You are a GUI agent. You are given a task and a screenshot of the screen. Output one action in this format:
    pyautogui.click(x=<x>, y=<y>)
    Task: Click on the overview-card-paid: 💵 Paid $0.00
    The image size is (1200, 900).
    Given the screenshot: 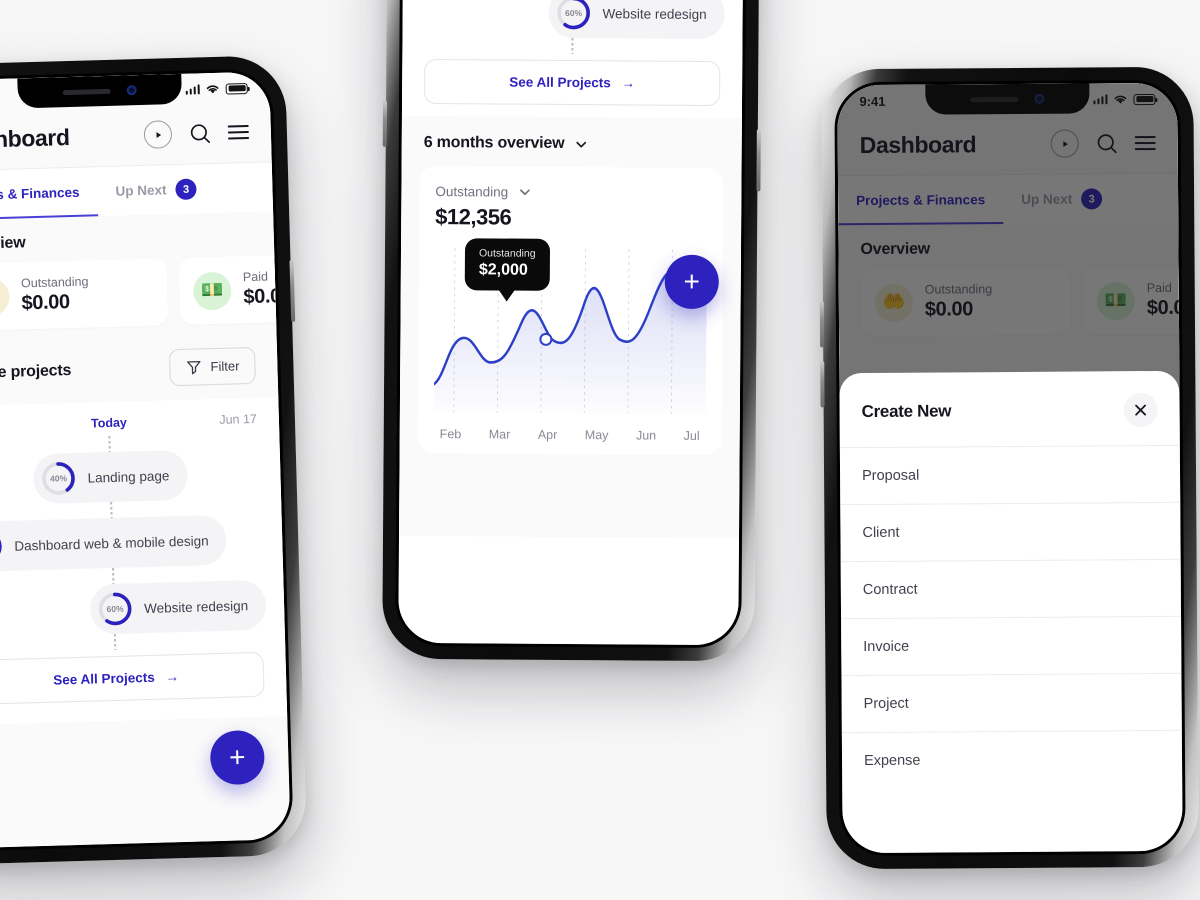 What is the action you would take?
    pyautogui.click(x=234, y=288)
    